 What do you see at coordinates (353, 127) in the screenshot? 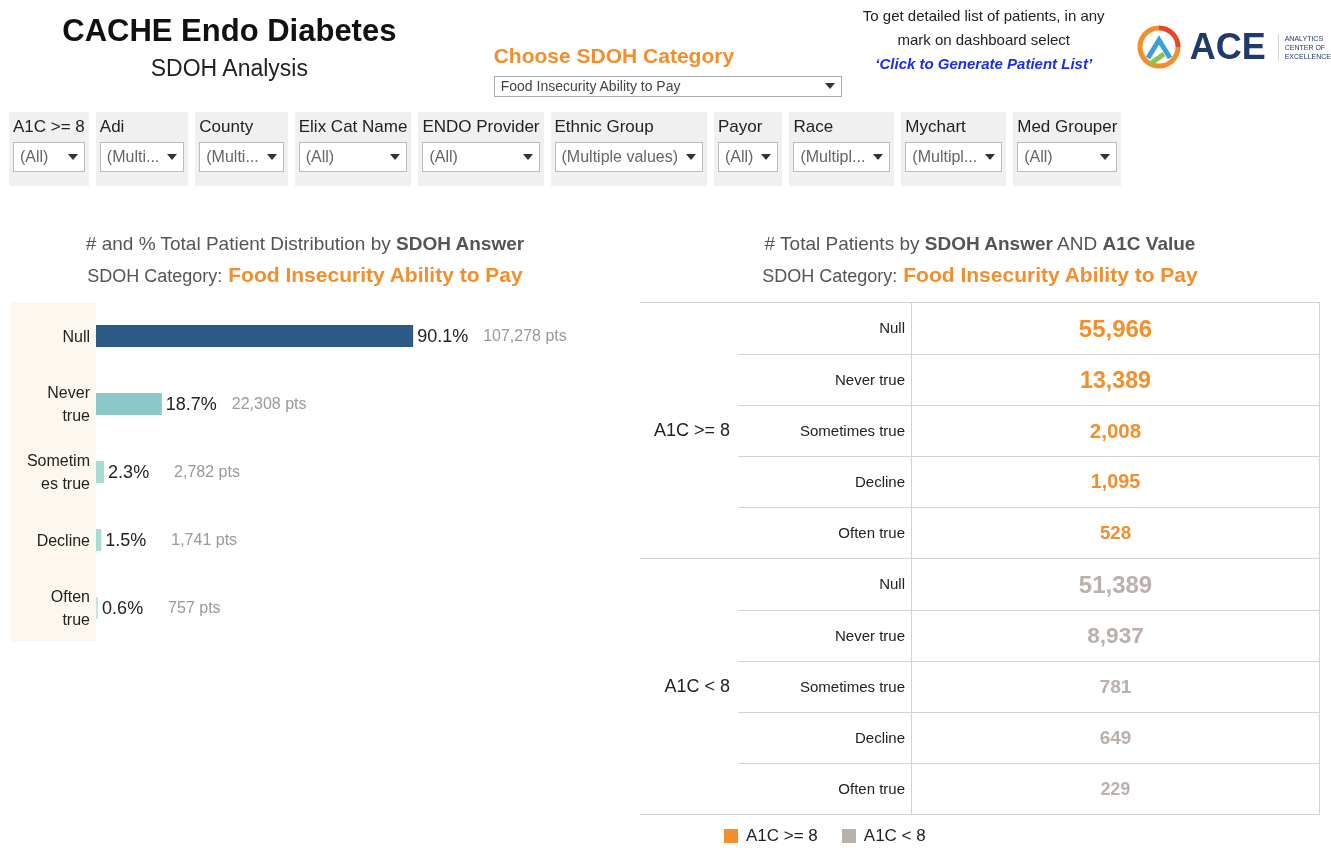
I see `filter-label: Elix Cat Name` at bounding box center [353, 127].